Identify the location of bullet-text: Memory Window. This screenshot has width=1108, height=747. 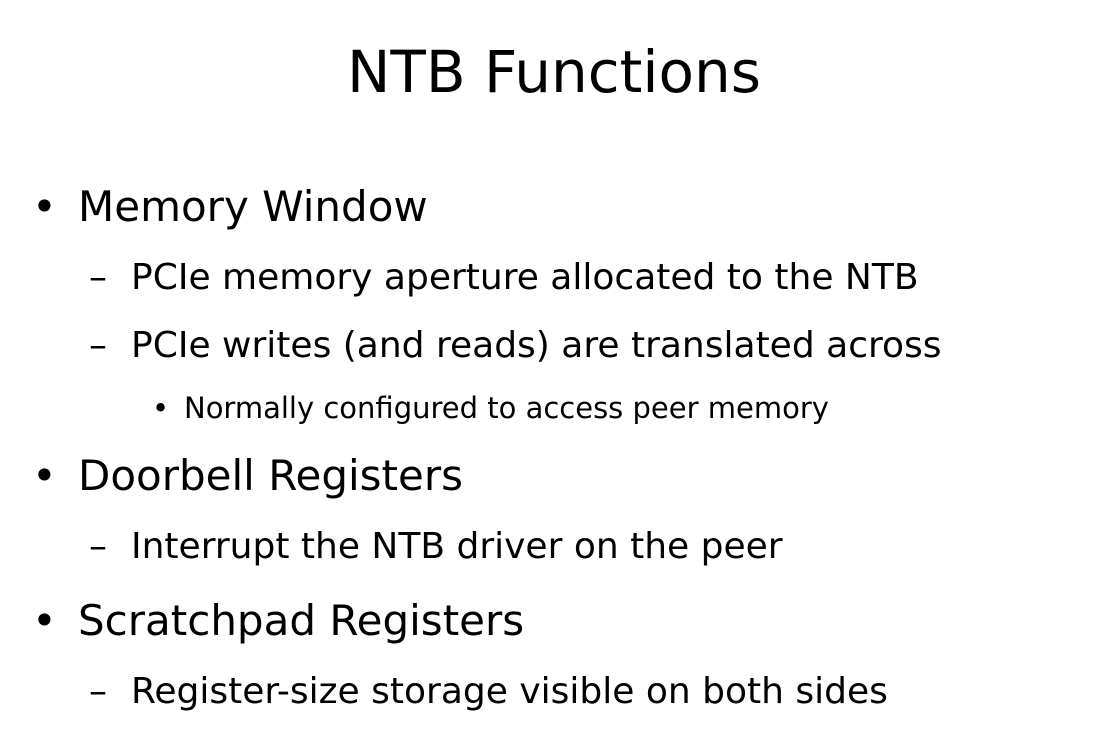
(253, 206).